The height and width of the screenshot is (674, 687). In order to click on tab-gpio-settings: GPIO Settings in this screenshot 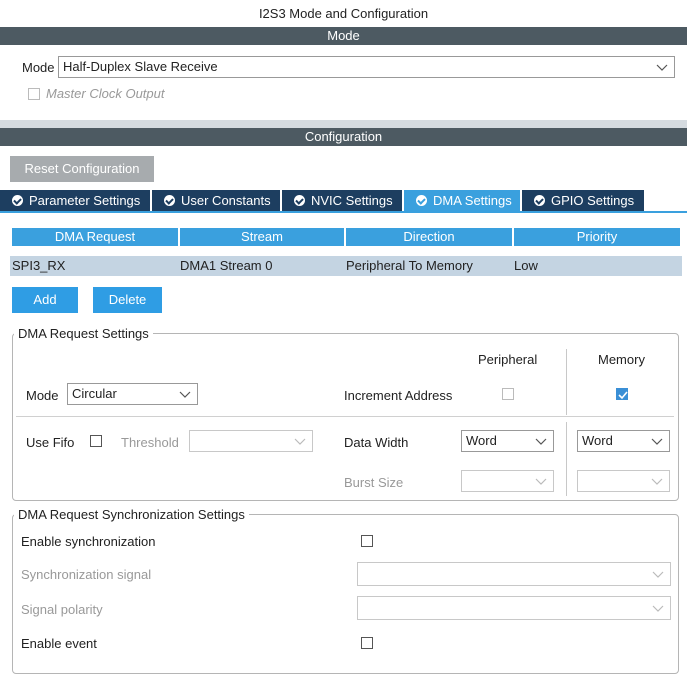, I will do `click(583, 200)`.